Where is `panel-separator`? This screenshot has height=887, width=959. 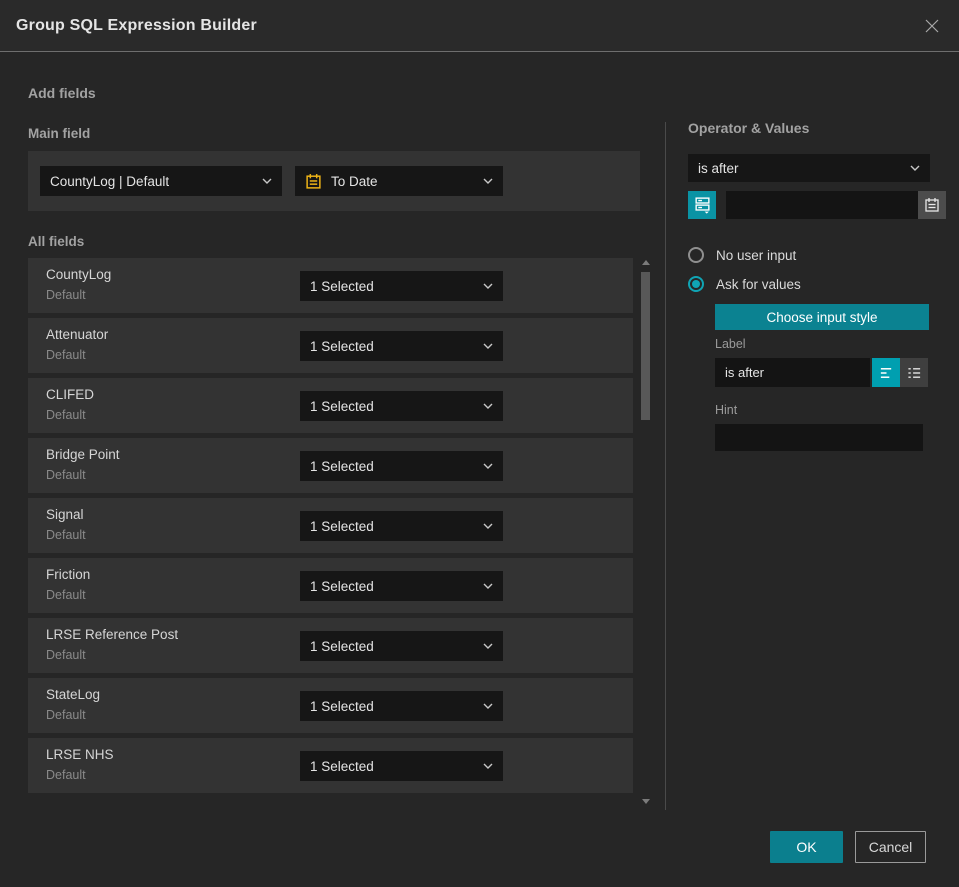
panel-separator is located at coordinates (665, 466).